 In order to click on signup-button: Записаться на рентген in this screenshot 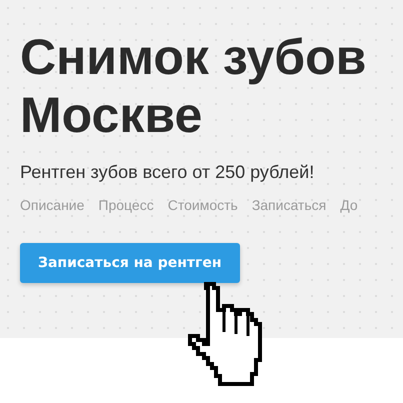, I will do `click(130, 263)`.